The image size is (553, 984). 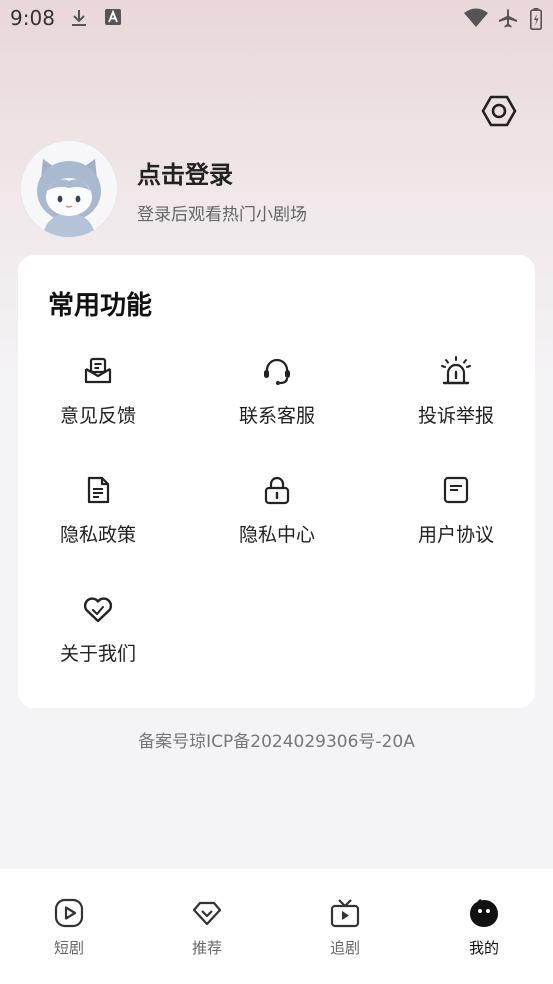 I want to click on report-button: 投诉举报, so click(x=456, y=400).